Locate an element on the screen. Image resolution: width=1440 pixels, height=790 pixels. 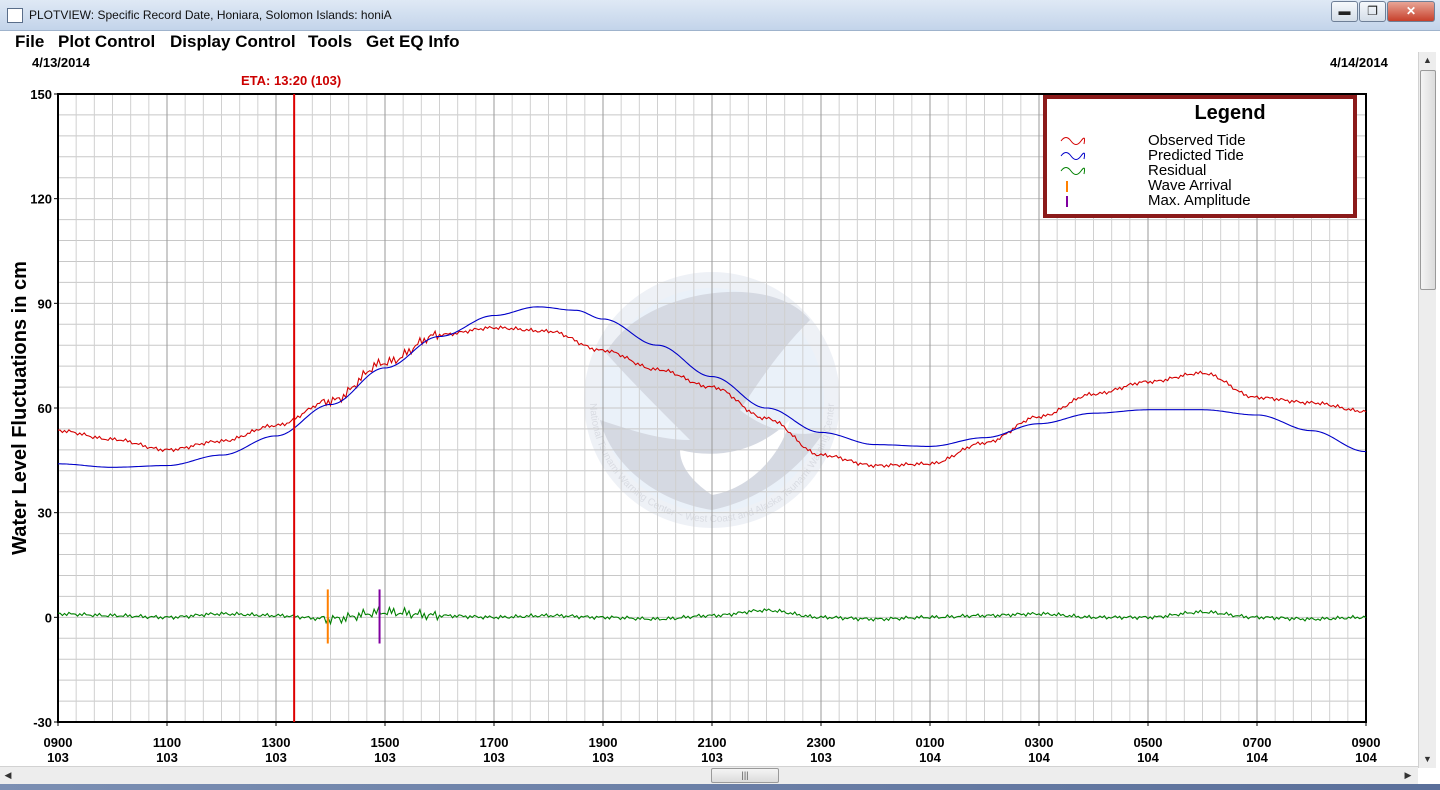
horizontal-scroll-thumb: ||| is located at coordinates (745, 775).